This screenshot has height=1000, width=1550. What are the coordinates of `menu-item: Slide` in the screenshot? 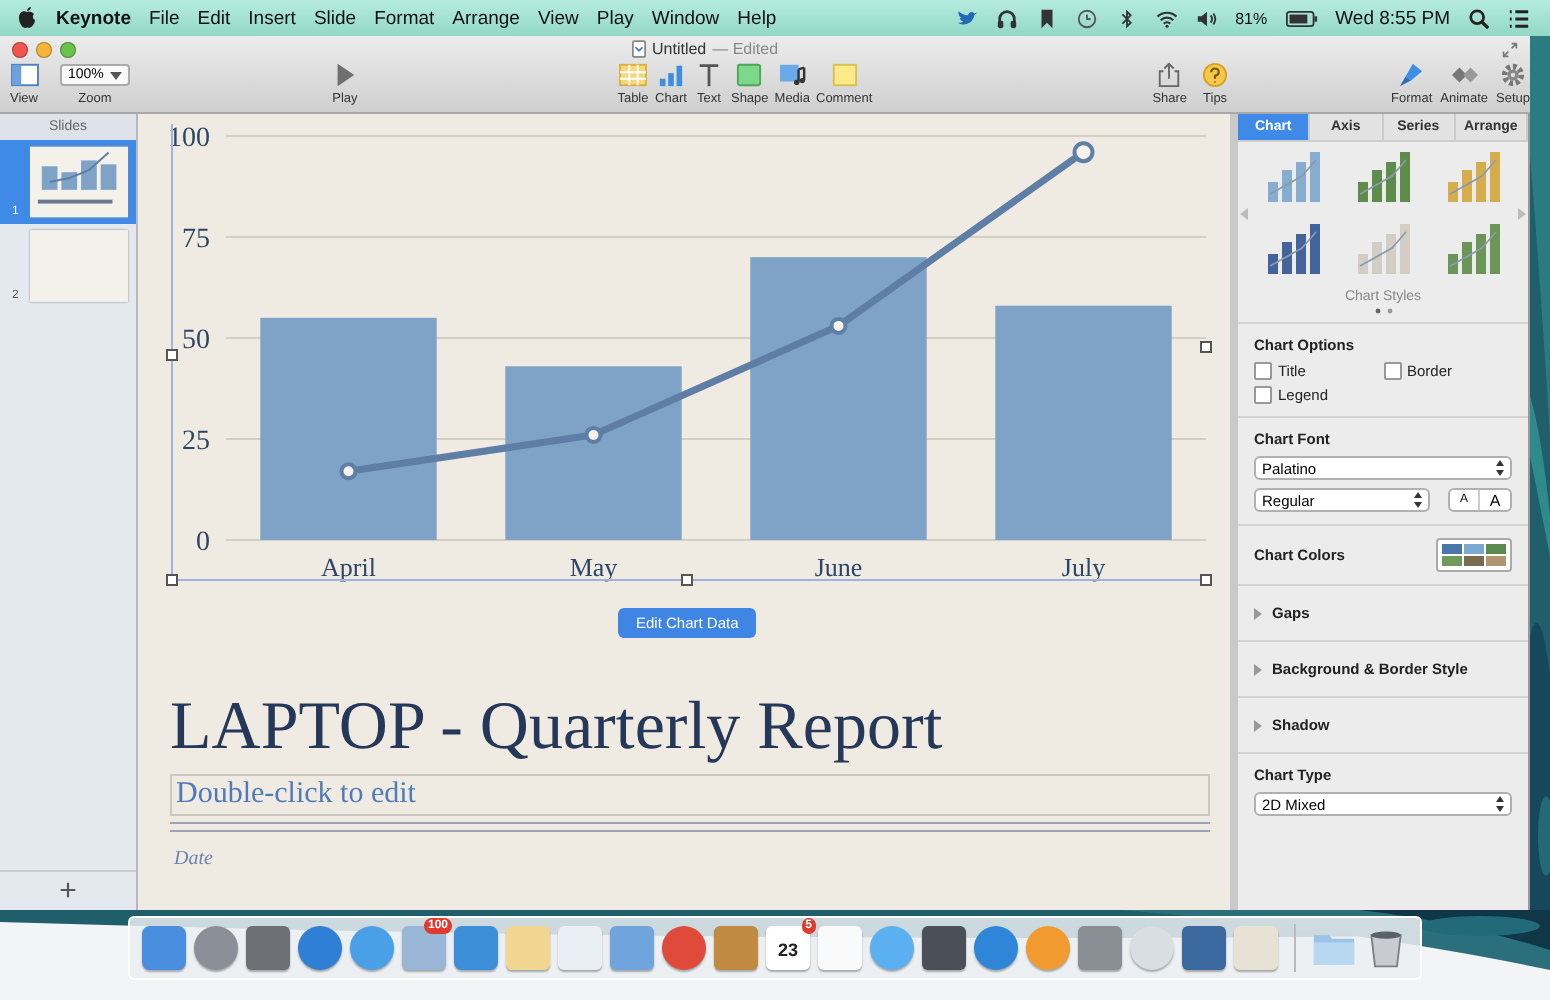 It's located at (335, 18).